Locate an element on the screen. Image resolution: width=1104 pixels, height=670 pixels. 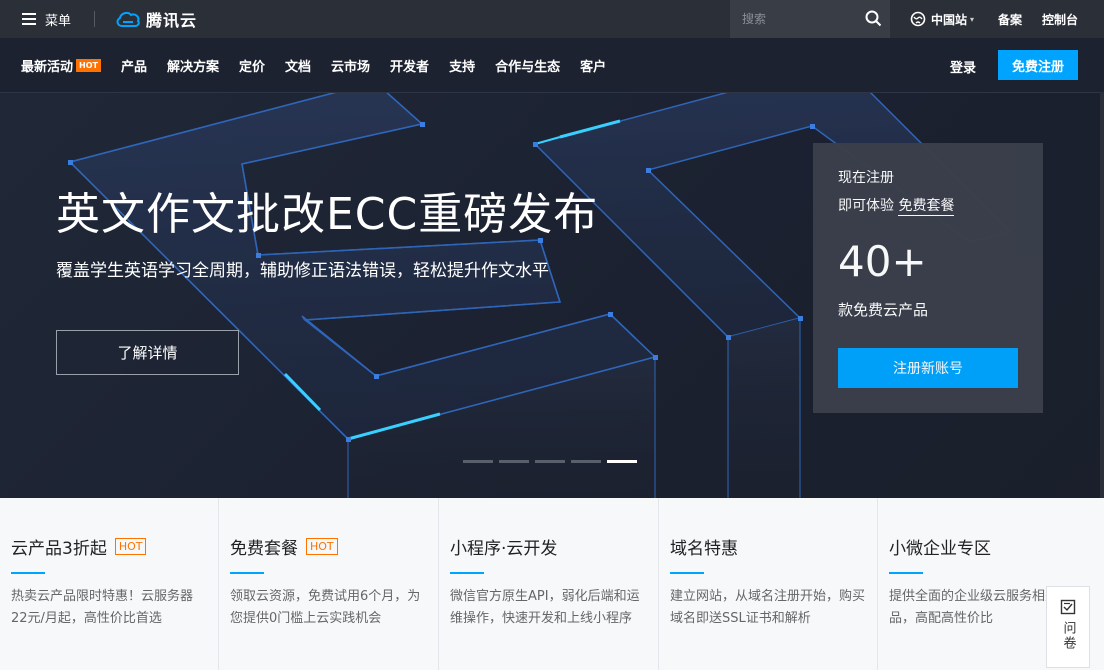
card-domain-deals: 域名特惠 建立网站，从域名注册开始，购买域名即送SSL证书和解析 is located at coordinates (768, 584).